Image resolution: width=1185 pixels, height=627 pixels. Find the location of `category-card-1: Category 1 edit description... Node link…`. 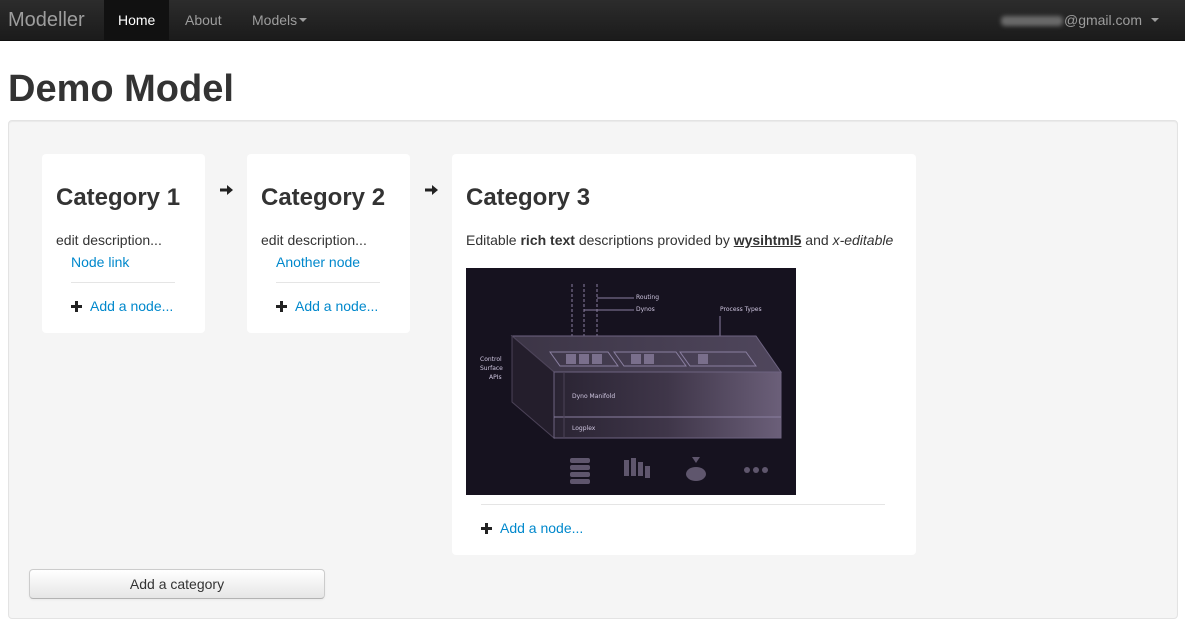

category-card-1: Category 1 edit description... Node link… is located at coordinates (123, 243).